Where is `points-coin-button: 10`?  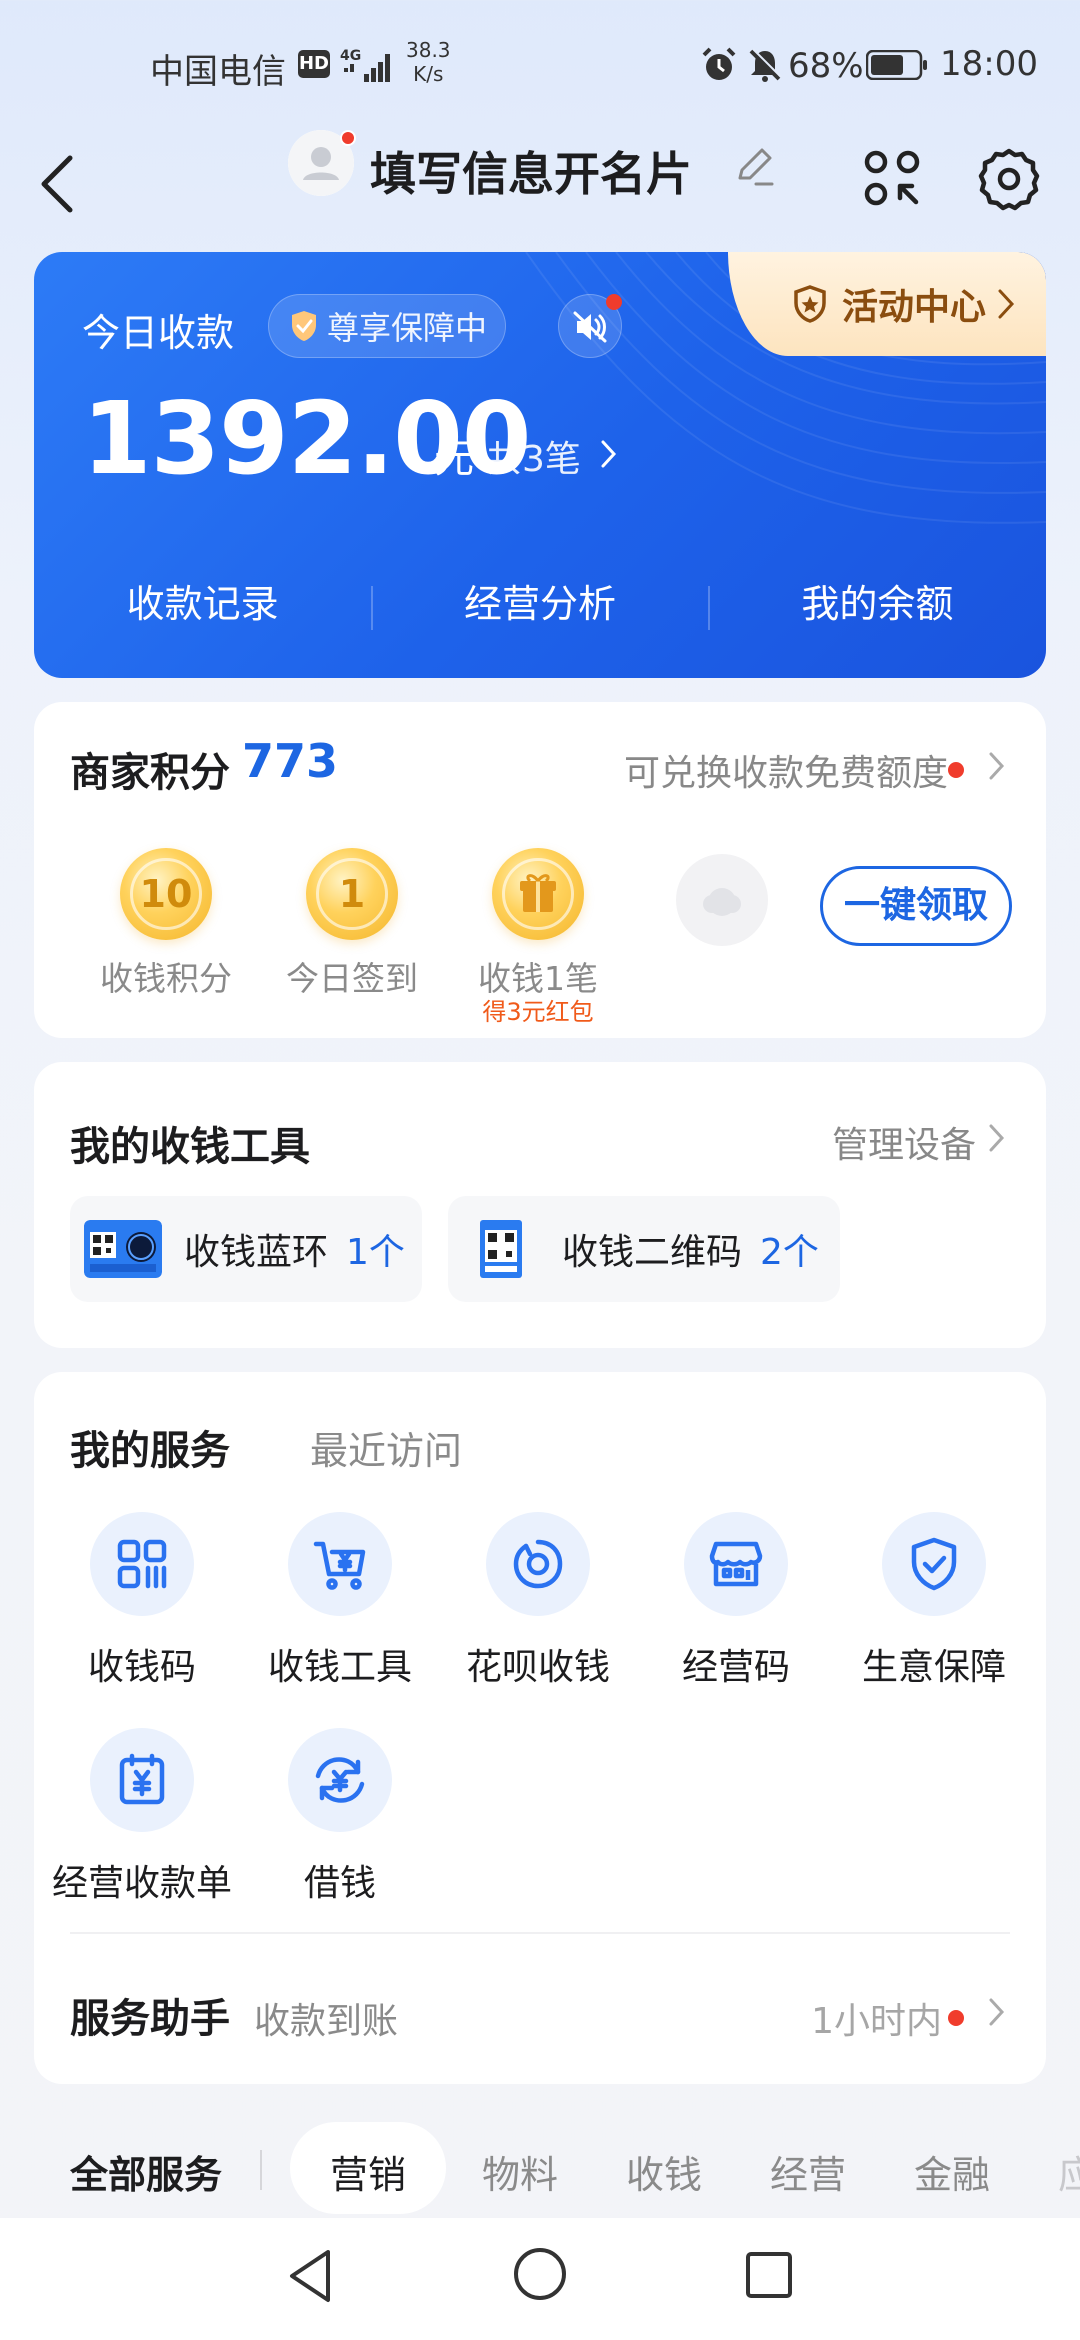
points-coin-button: 10 is located at coordinates (166, 894).